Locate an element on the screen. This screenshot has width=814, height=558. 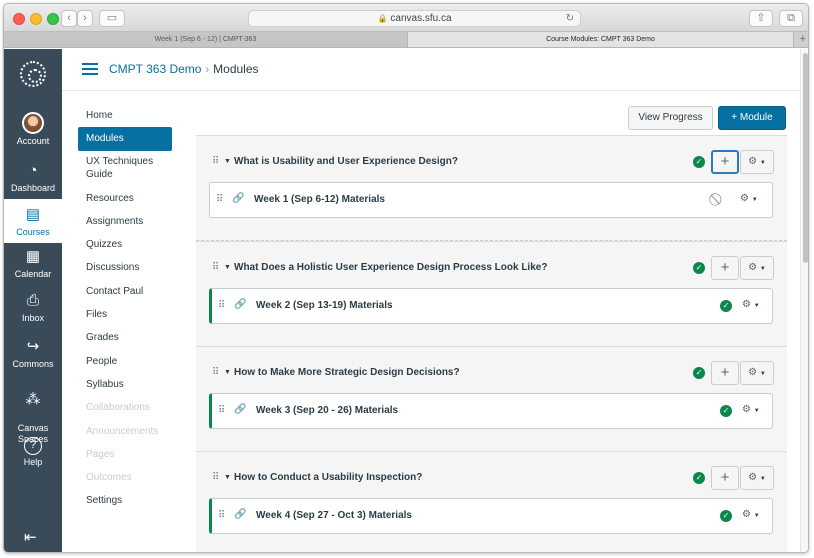
course-nav-grades: Grades is located at coordinates (125, 337).